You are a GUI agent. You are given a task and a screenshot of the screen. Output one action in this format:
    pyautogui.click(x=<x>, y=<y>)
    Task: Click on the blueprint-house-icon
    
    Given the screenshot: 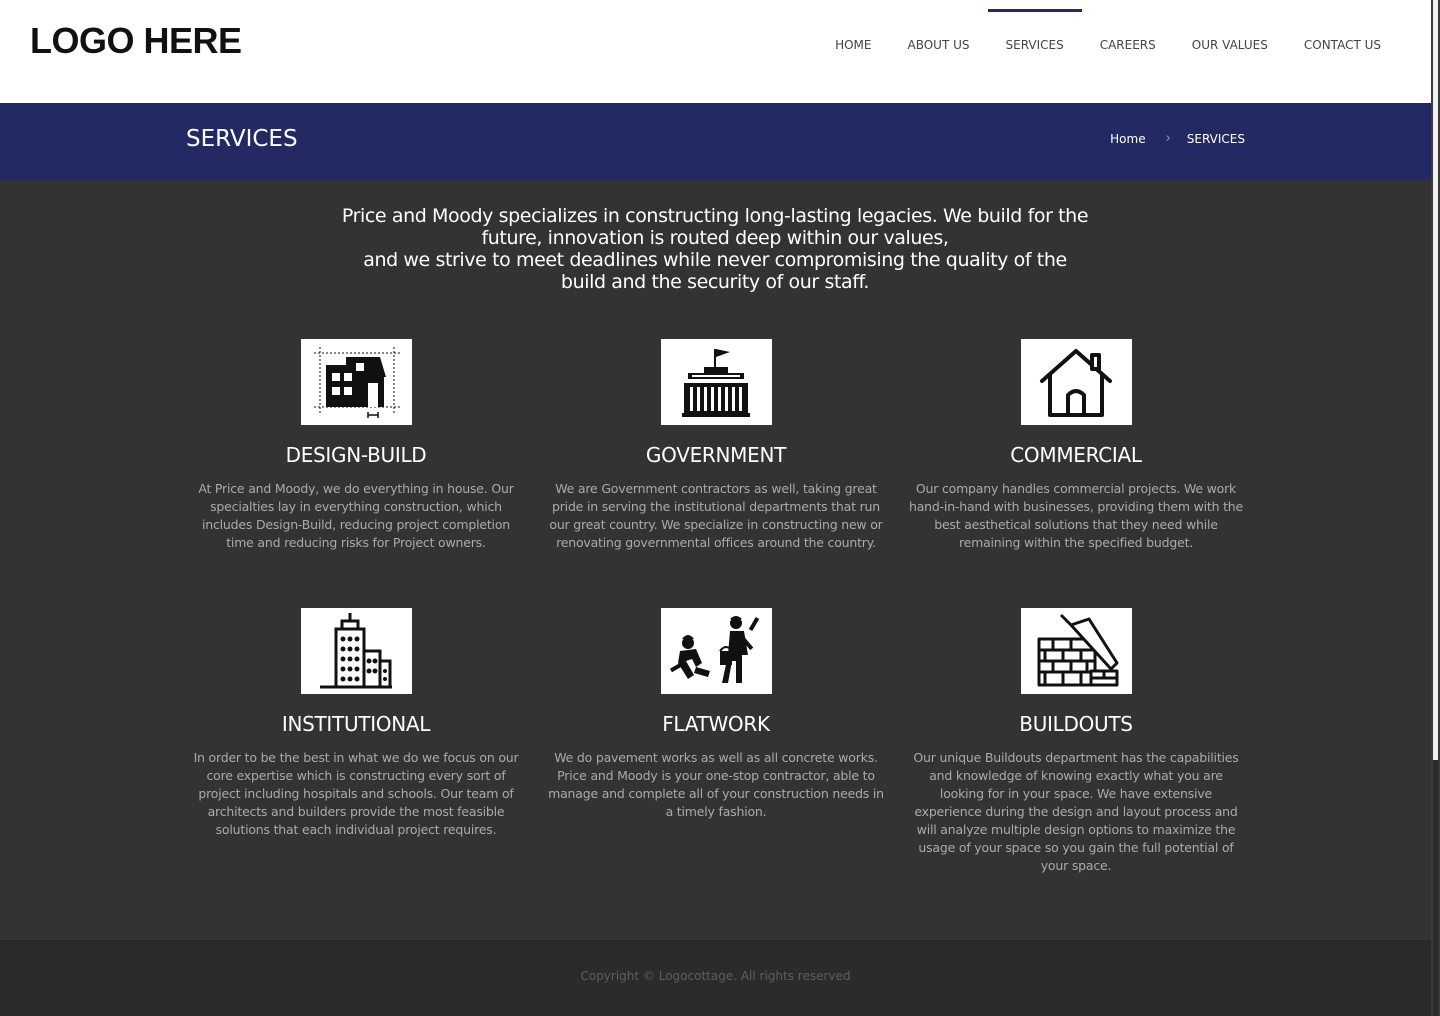 What is the action you would take?
    pyautogui.click(x=357, y=382)
    